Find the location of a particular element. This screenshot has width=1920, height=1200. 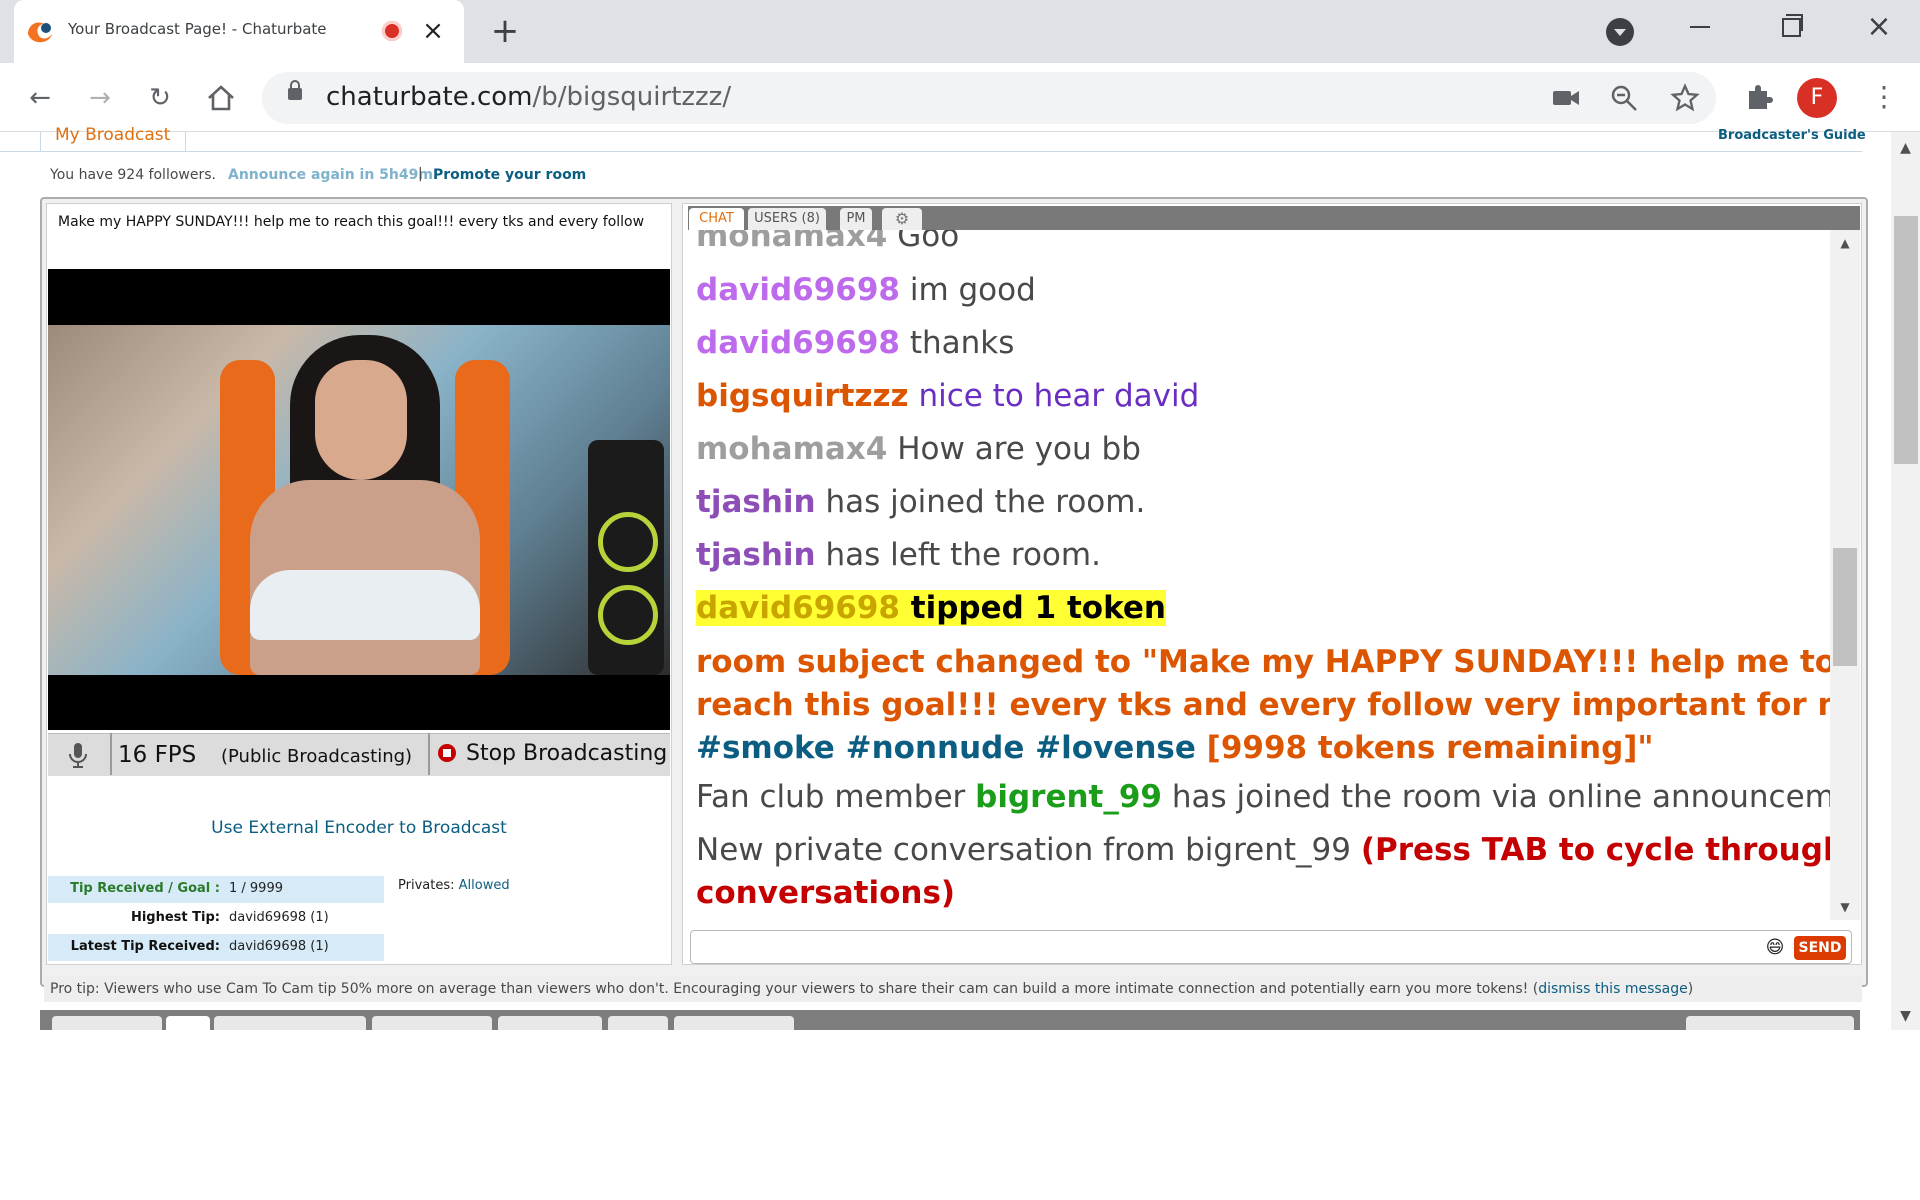

home-icon is located at coordinates (221, 98).